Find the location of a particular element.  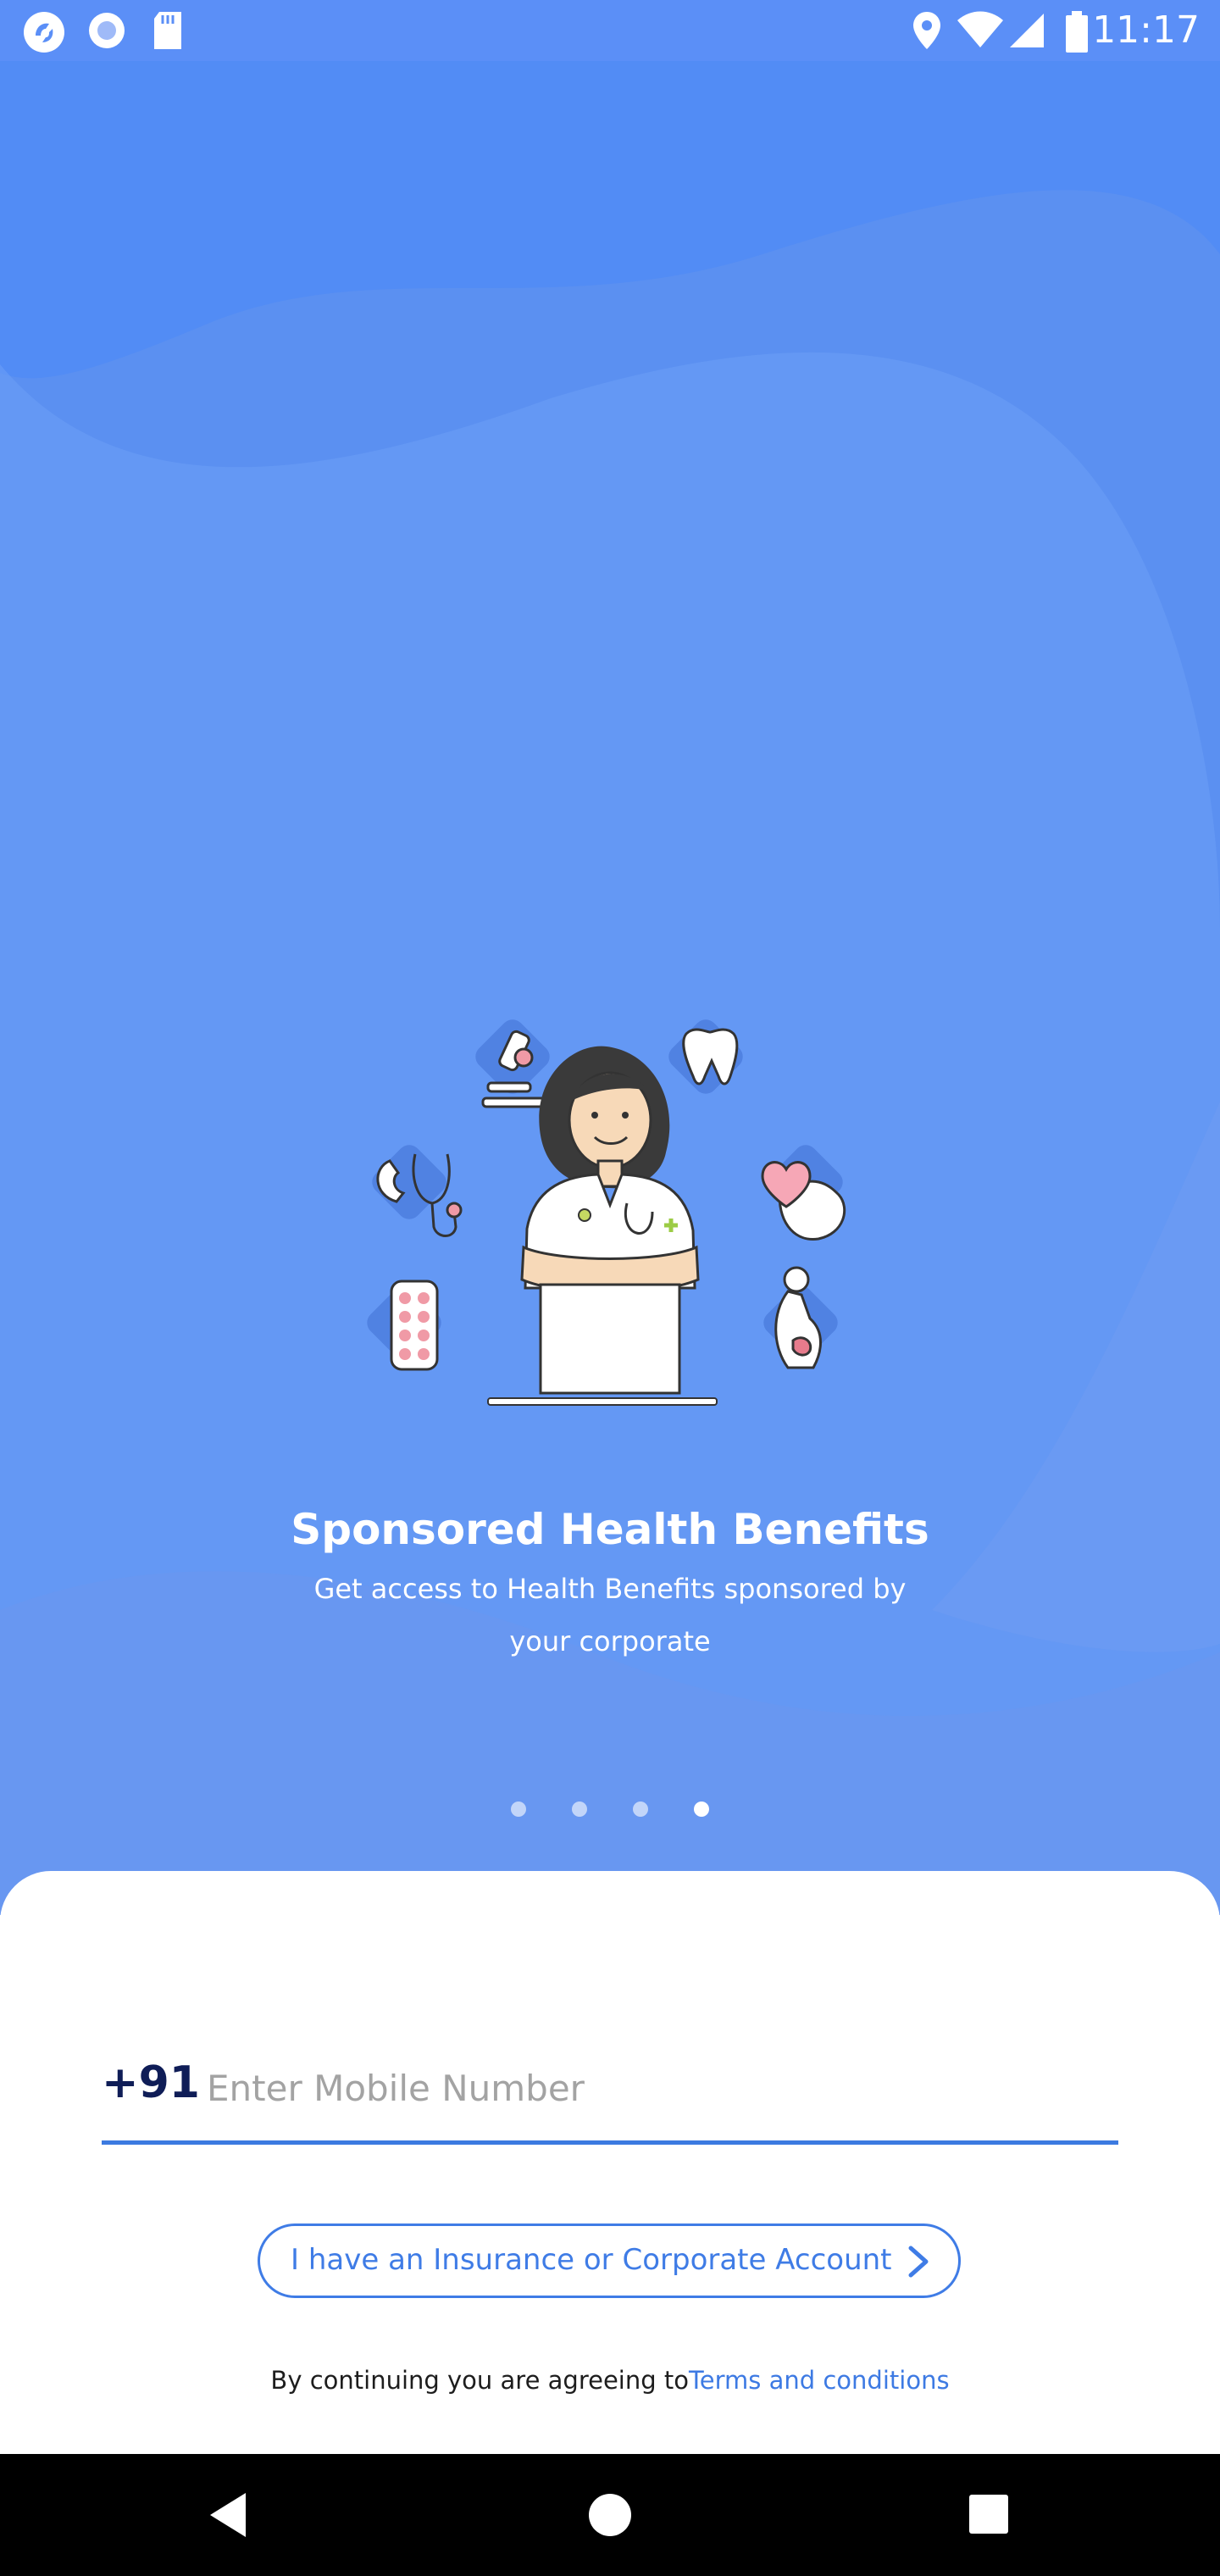

carousel-indicator is located at coordinates (610, 1810).